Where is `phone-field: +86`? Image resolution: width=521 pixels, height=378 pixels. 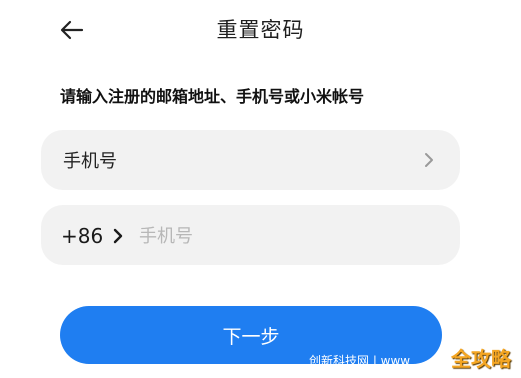
phone-field: +86 is located at coordinates (250, 235).